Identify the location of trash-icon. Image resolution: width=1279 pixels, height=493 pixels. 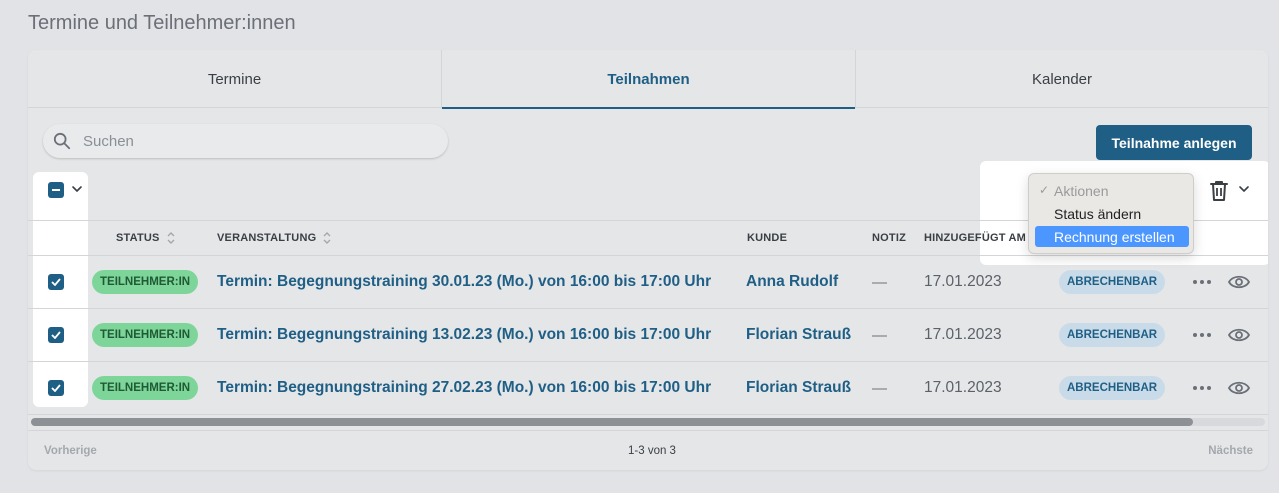
(1219, 191).